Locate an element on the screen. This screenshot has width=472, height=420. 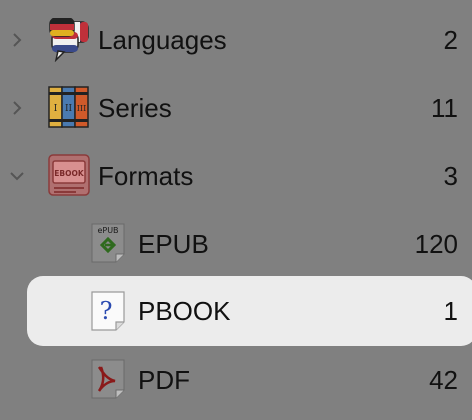
tree-item-count: 120 is located at coordinates (436, 244).